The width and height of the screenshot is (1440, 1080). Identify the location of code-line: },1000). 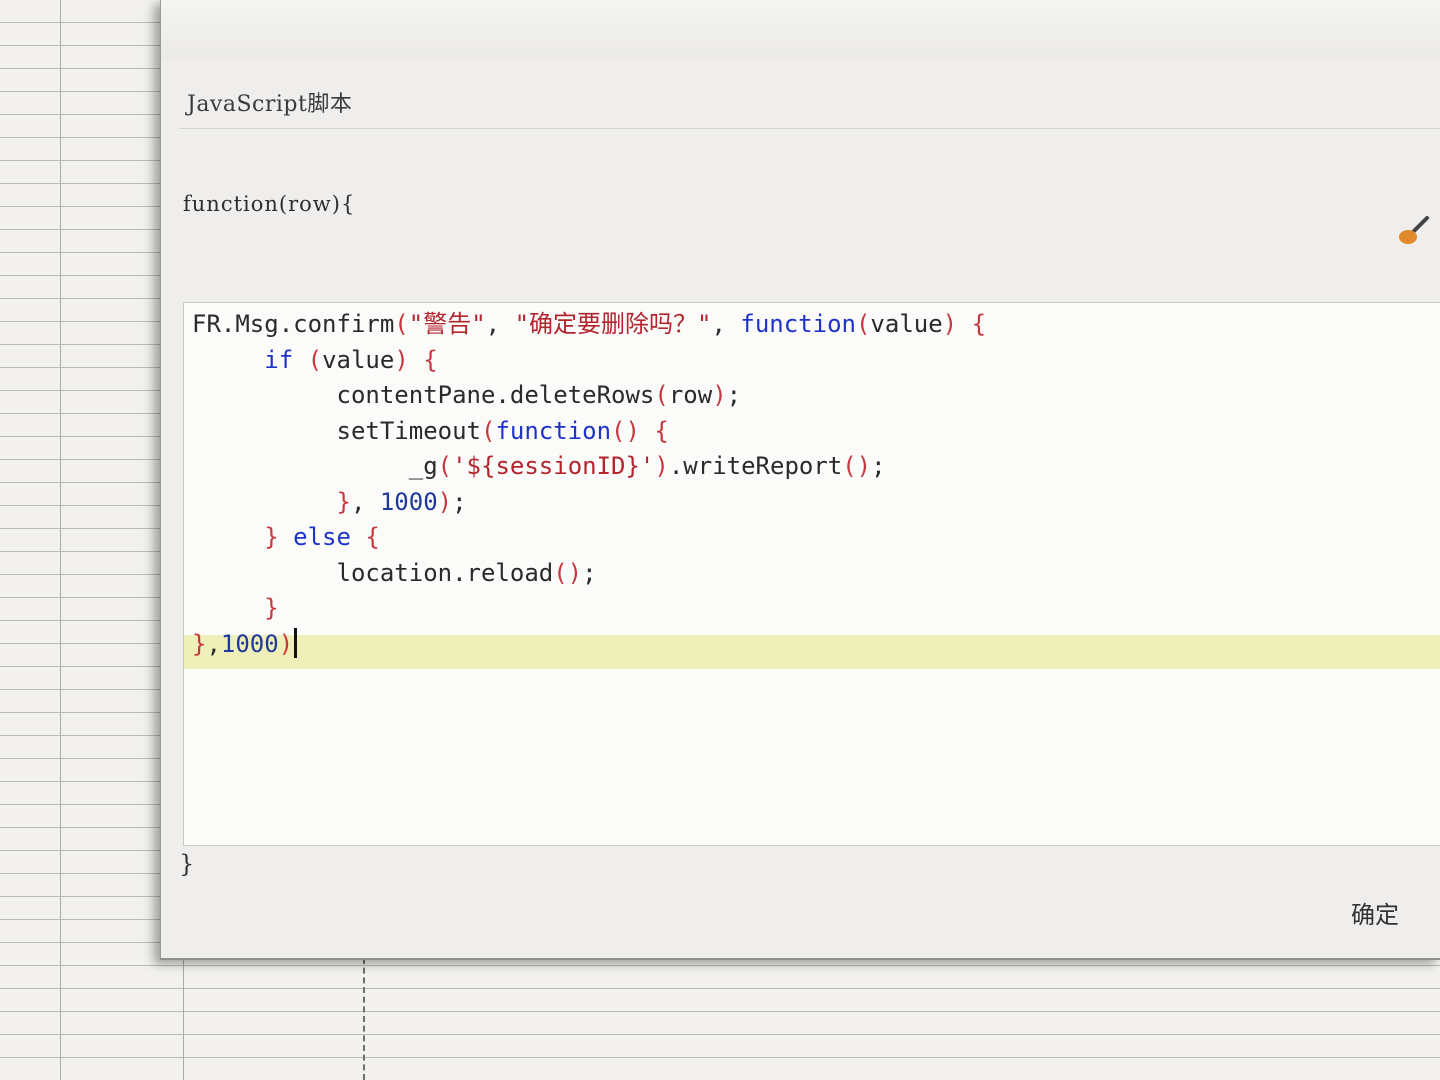
(589, 645).